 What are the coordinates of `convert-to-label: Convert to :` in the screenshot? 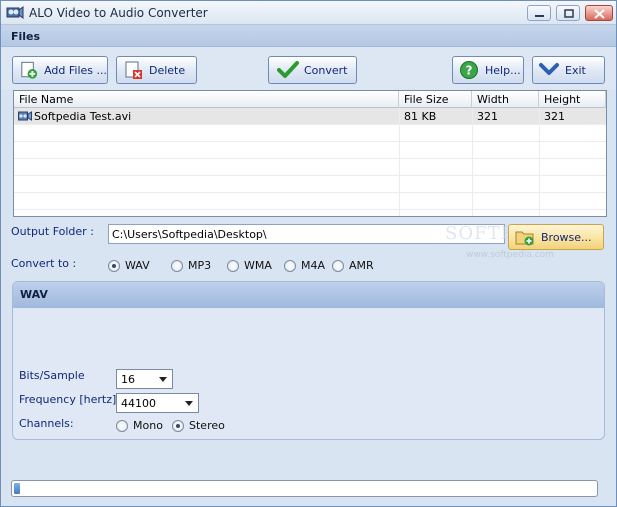 It's located at (44, 263).